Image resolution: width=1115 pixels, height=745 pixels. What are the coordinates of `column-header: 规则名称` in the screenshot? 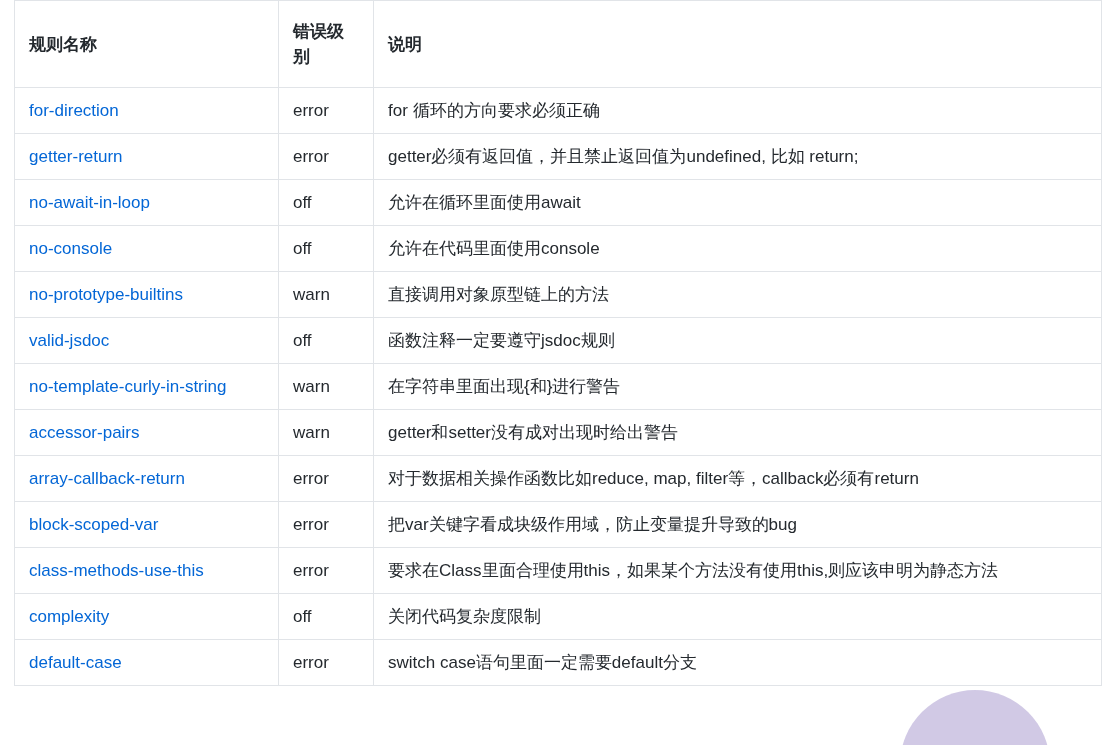 It's located at (63, 44).